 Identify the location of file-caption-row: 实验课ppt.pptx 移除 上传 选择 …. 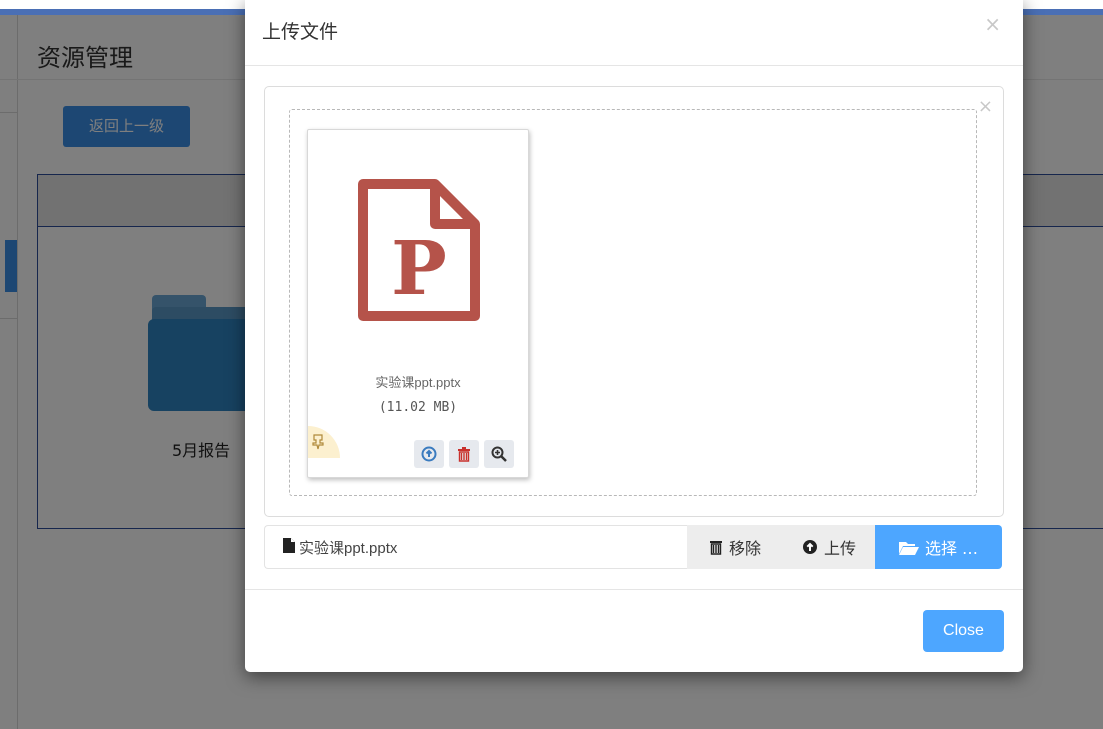
(634, 547).